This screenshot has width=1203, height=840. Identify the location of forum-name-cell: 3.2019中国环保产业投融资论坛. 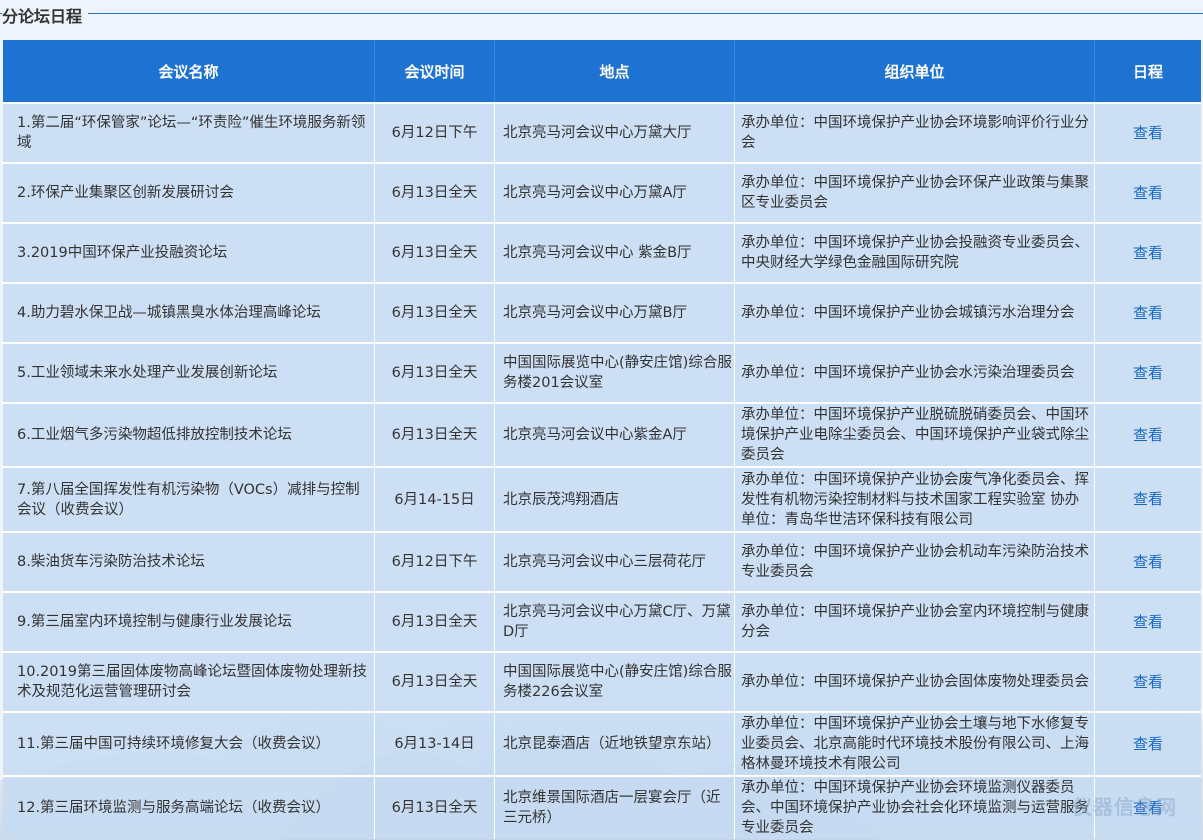
(189, 252).